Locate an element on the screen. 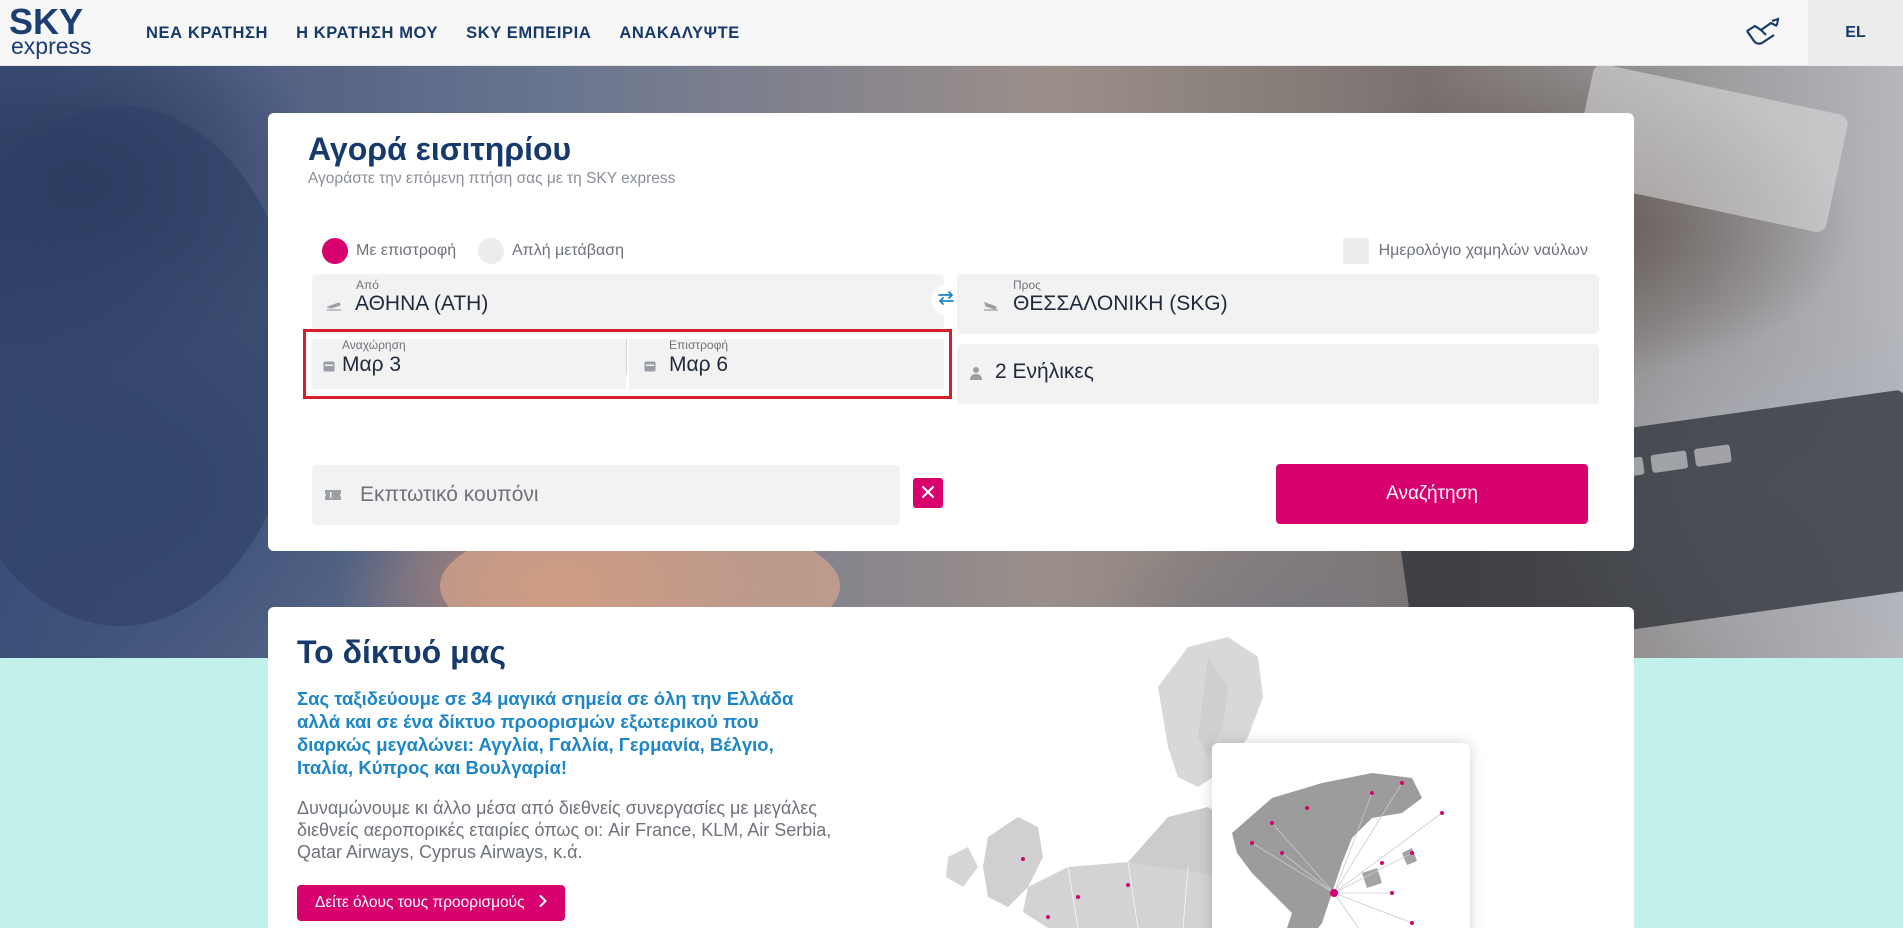 The image size is (1903, 928). to-label: Προς is located at coordinates (1027, 285).